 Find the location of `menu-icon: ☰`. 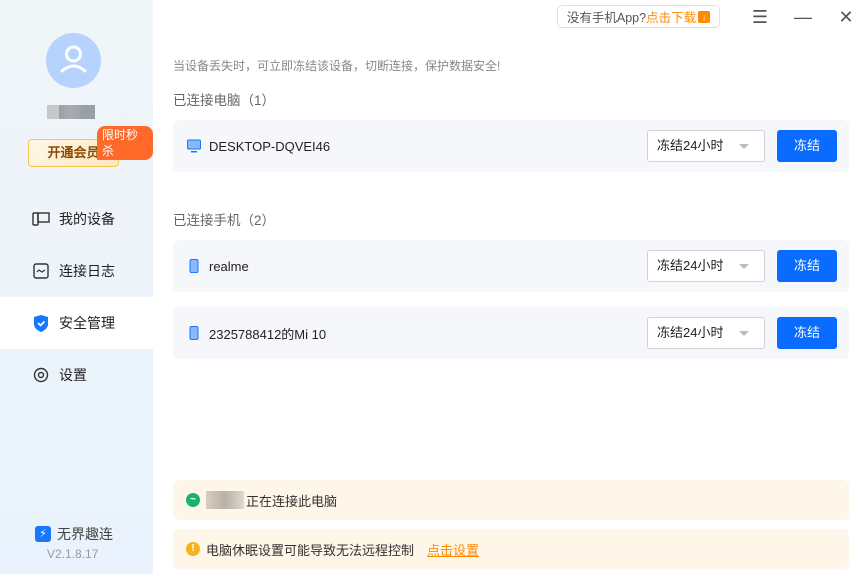

menu-icon: ☰ is located at coordinates (760, 17).